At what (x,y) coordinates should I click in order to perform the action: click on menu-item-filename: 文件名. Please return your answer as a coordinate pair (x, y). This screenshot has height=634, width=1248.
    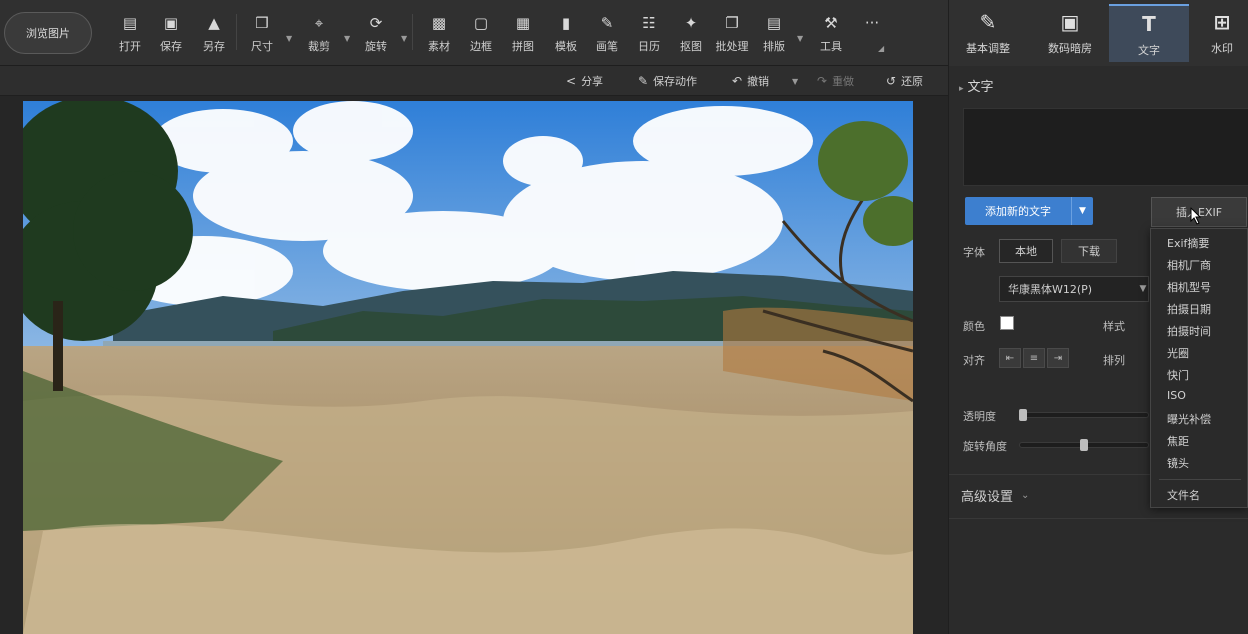
    Looking at the image, I should click on (1183, 495).